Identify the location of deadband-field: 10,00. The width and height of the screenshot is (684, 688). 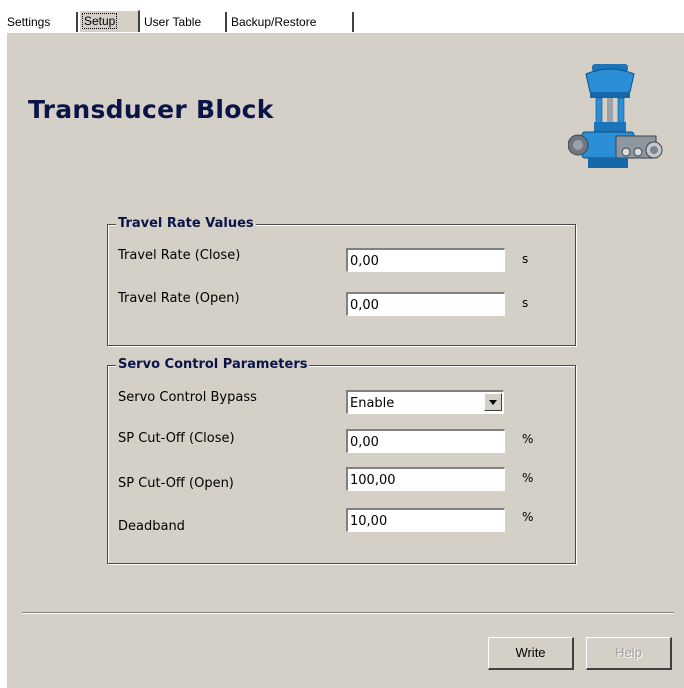
(425, 520).